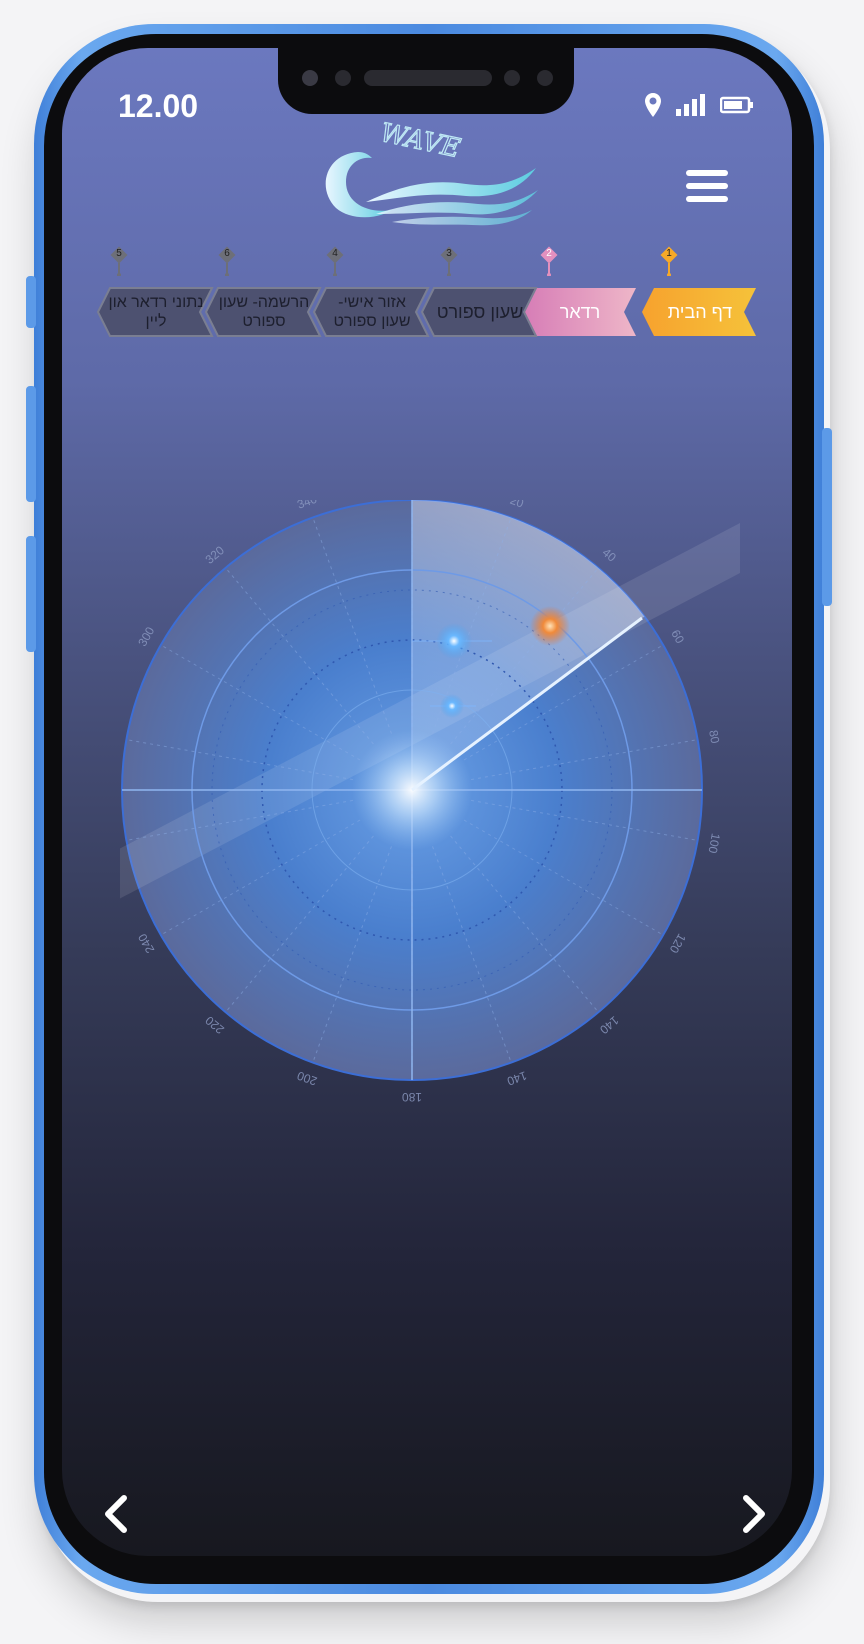 This screenshot has width=864, height=1644. Describe the element at coordinates (119, 253) in the screenshot. I see `step-number: 5` at that location.